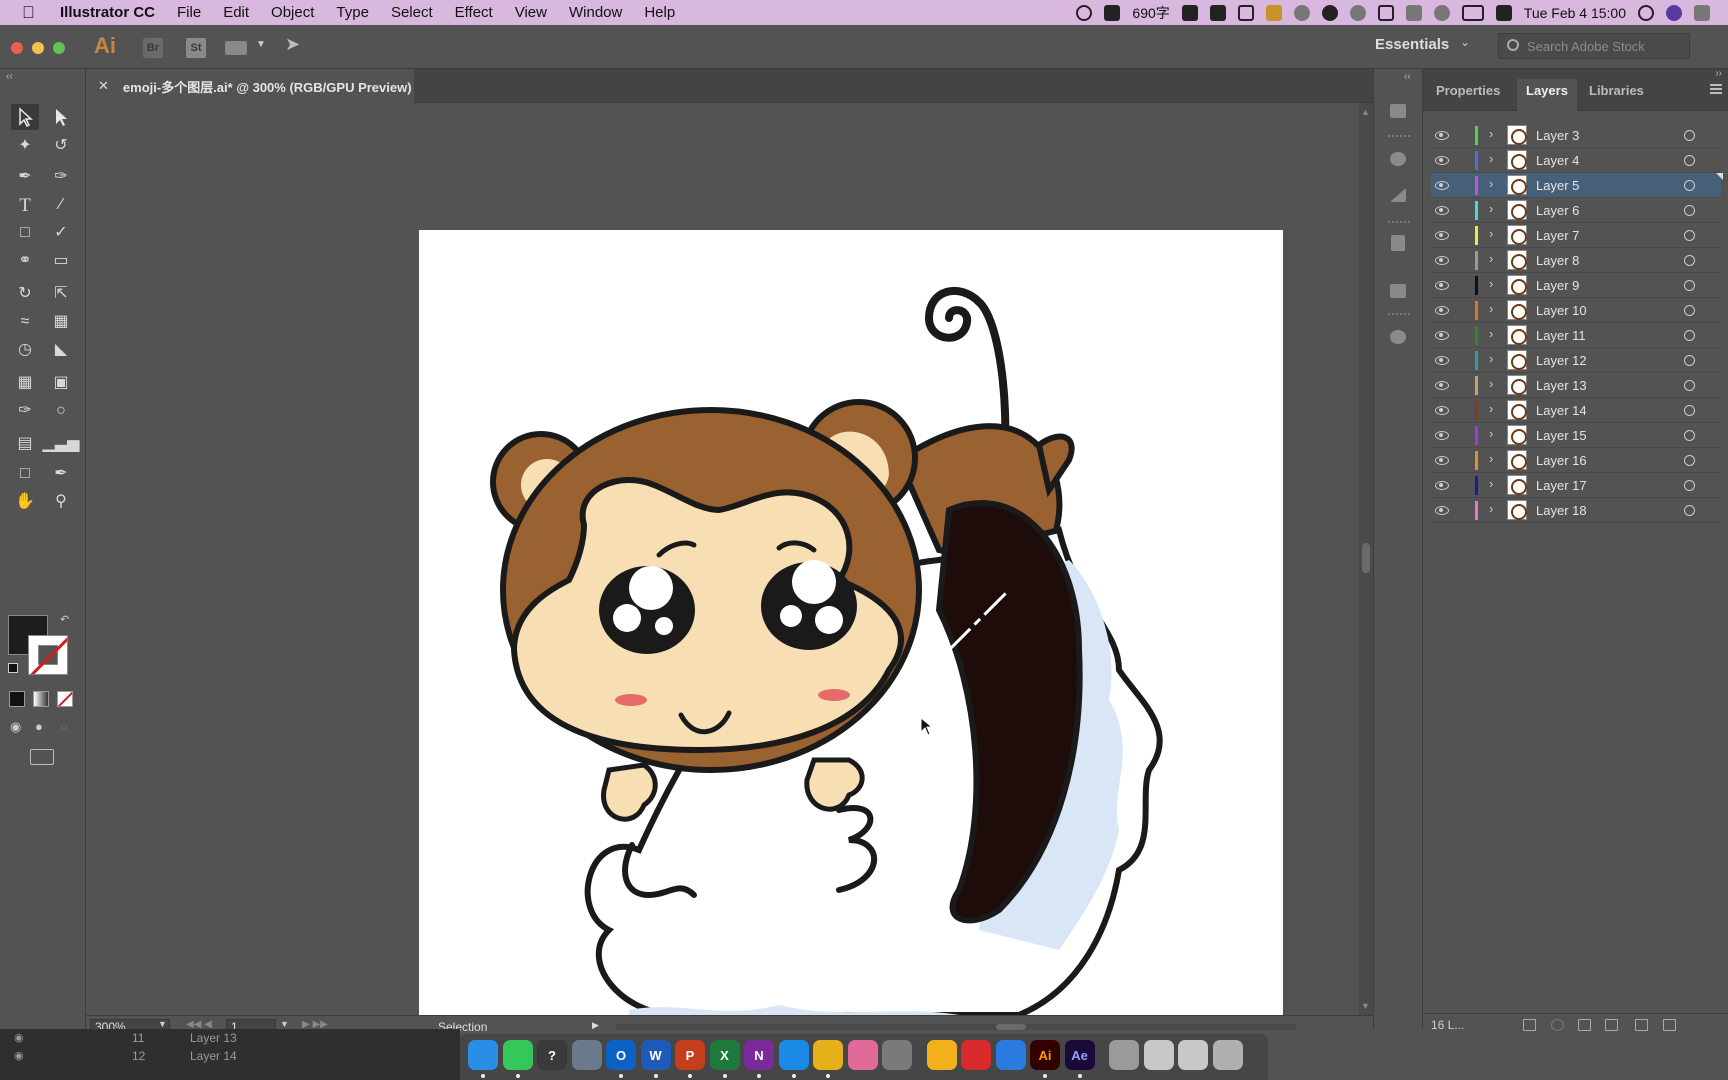 The height and width of the screenshot is (1080, 1728). What do you see at coordinates (659, 12) in the screenshot?
I see `menu-help: Help` at bounding box center [659, 12].